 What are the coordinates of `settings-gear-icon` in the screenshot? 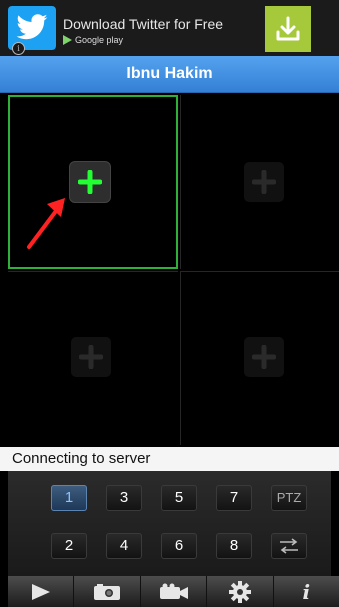 It's located at (239, 591).